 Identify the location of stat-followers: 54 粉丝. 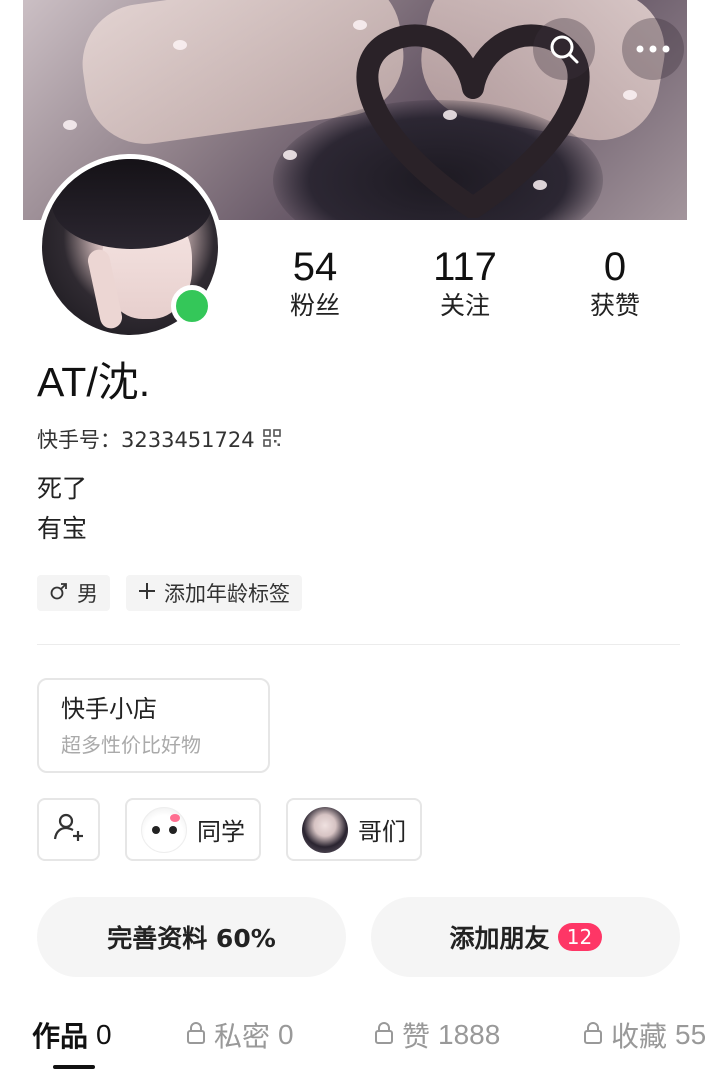
(315, 289).